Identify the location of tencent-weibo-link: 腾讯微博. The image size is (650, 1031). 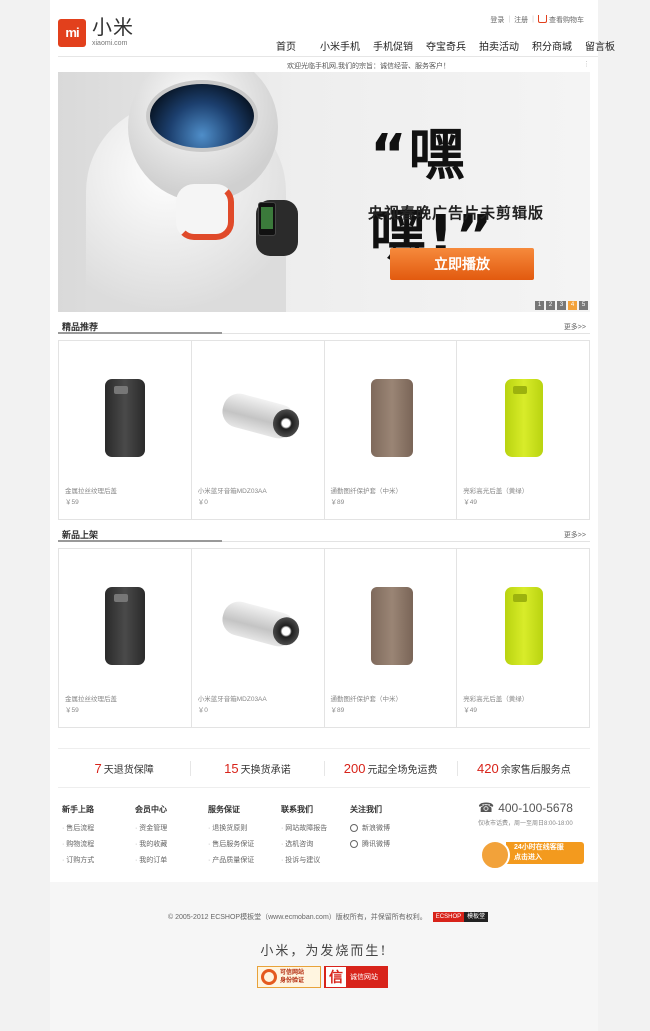
(370, 844).